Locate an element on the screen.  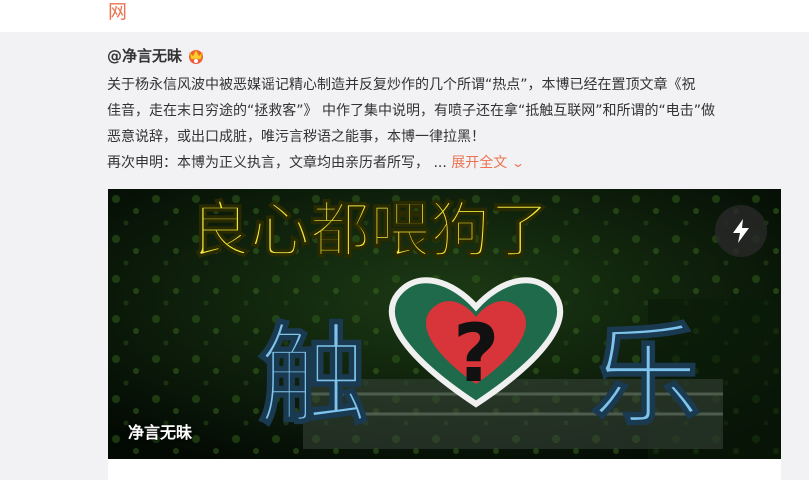
previous-card-bottom: 网 is located at coordinates (404, 16).